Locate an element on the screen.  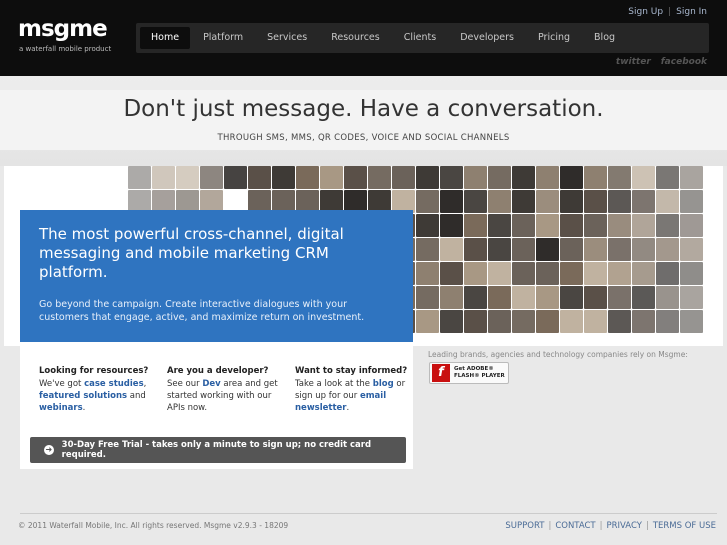
resources-text: We've got is located at coordinates (62, 384).